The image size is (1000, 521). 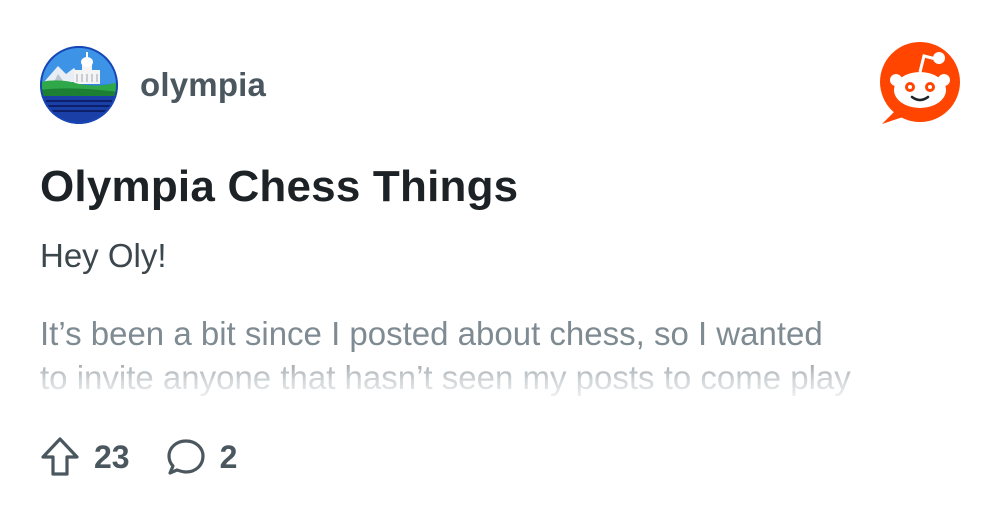 I want to click on post-actions: 23 2, so click(x=156, y=457).